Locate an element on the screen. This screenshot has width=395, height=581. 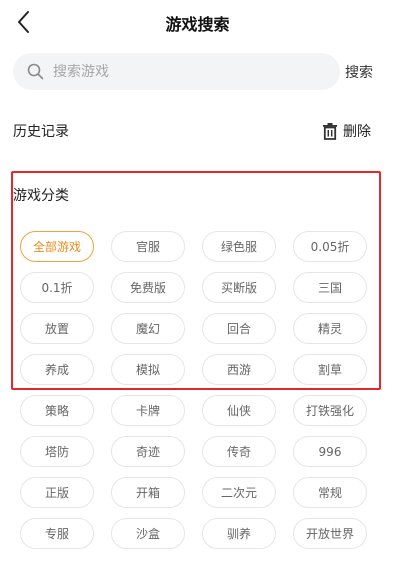
category-tag: 官服 is located at coordinates (148, 246).